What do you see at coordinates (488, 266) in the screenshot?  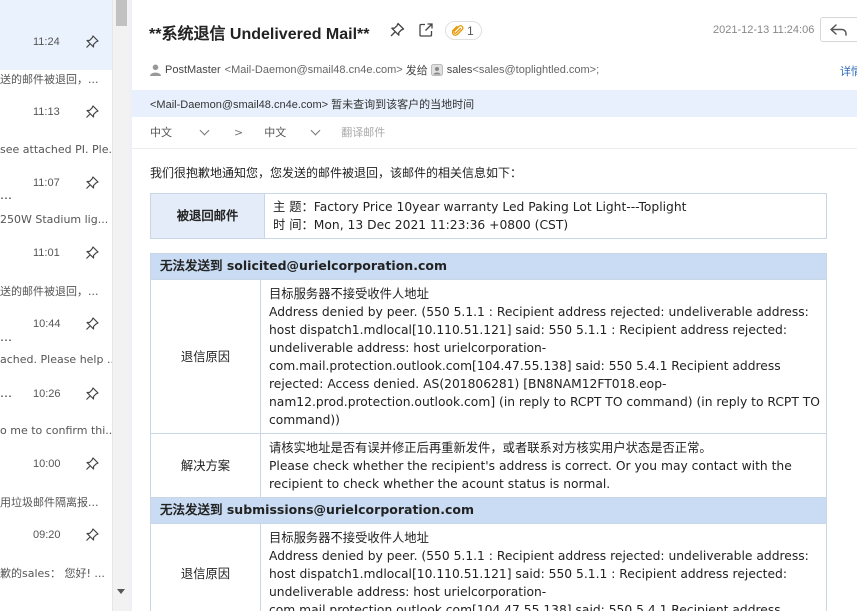 I see `failure-heading: 无法发送到 solicited@urielcorporation.com` at bounding box center [488, 266].